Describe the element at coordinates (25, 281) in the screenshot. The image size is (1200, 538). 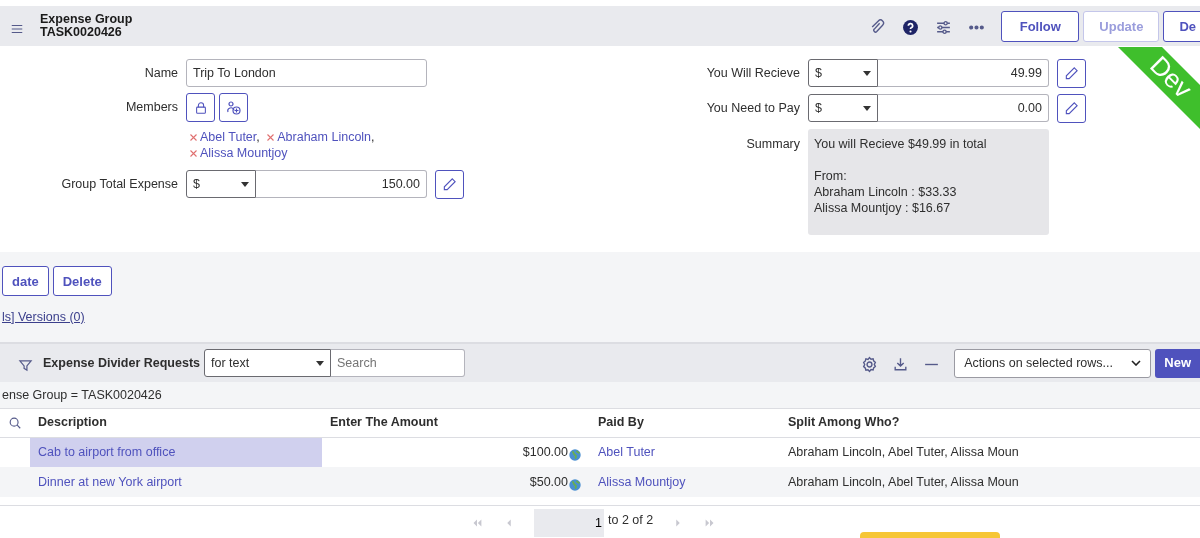
I see `form-button: date` at that location.